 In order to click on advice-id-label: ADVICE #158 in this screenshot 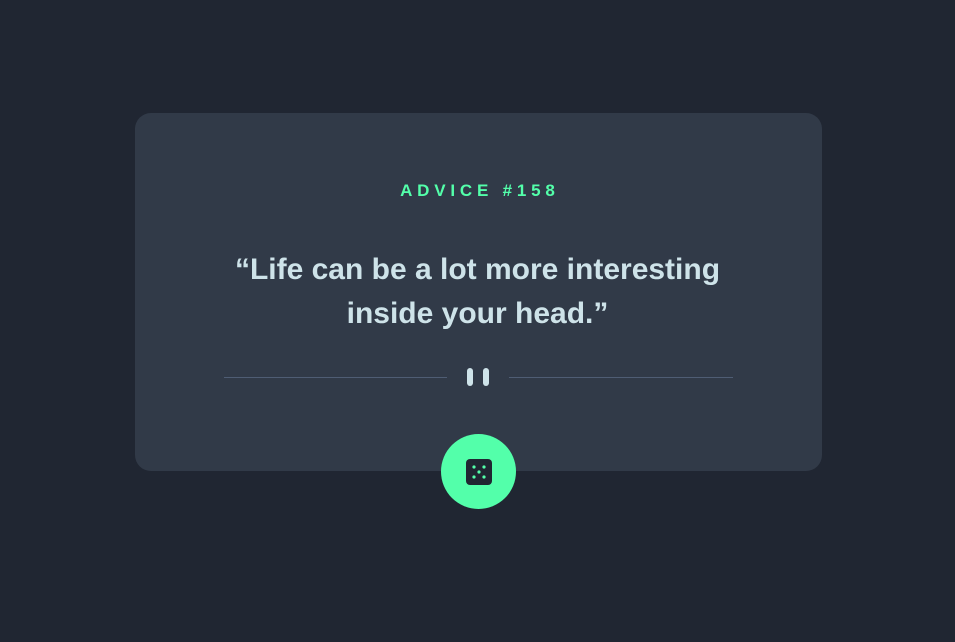, I will do `click(480, 190)`.